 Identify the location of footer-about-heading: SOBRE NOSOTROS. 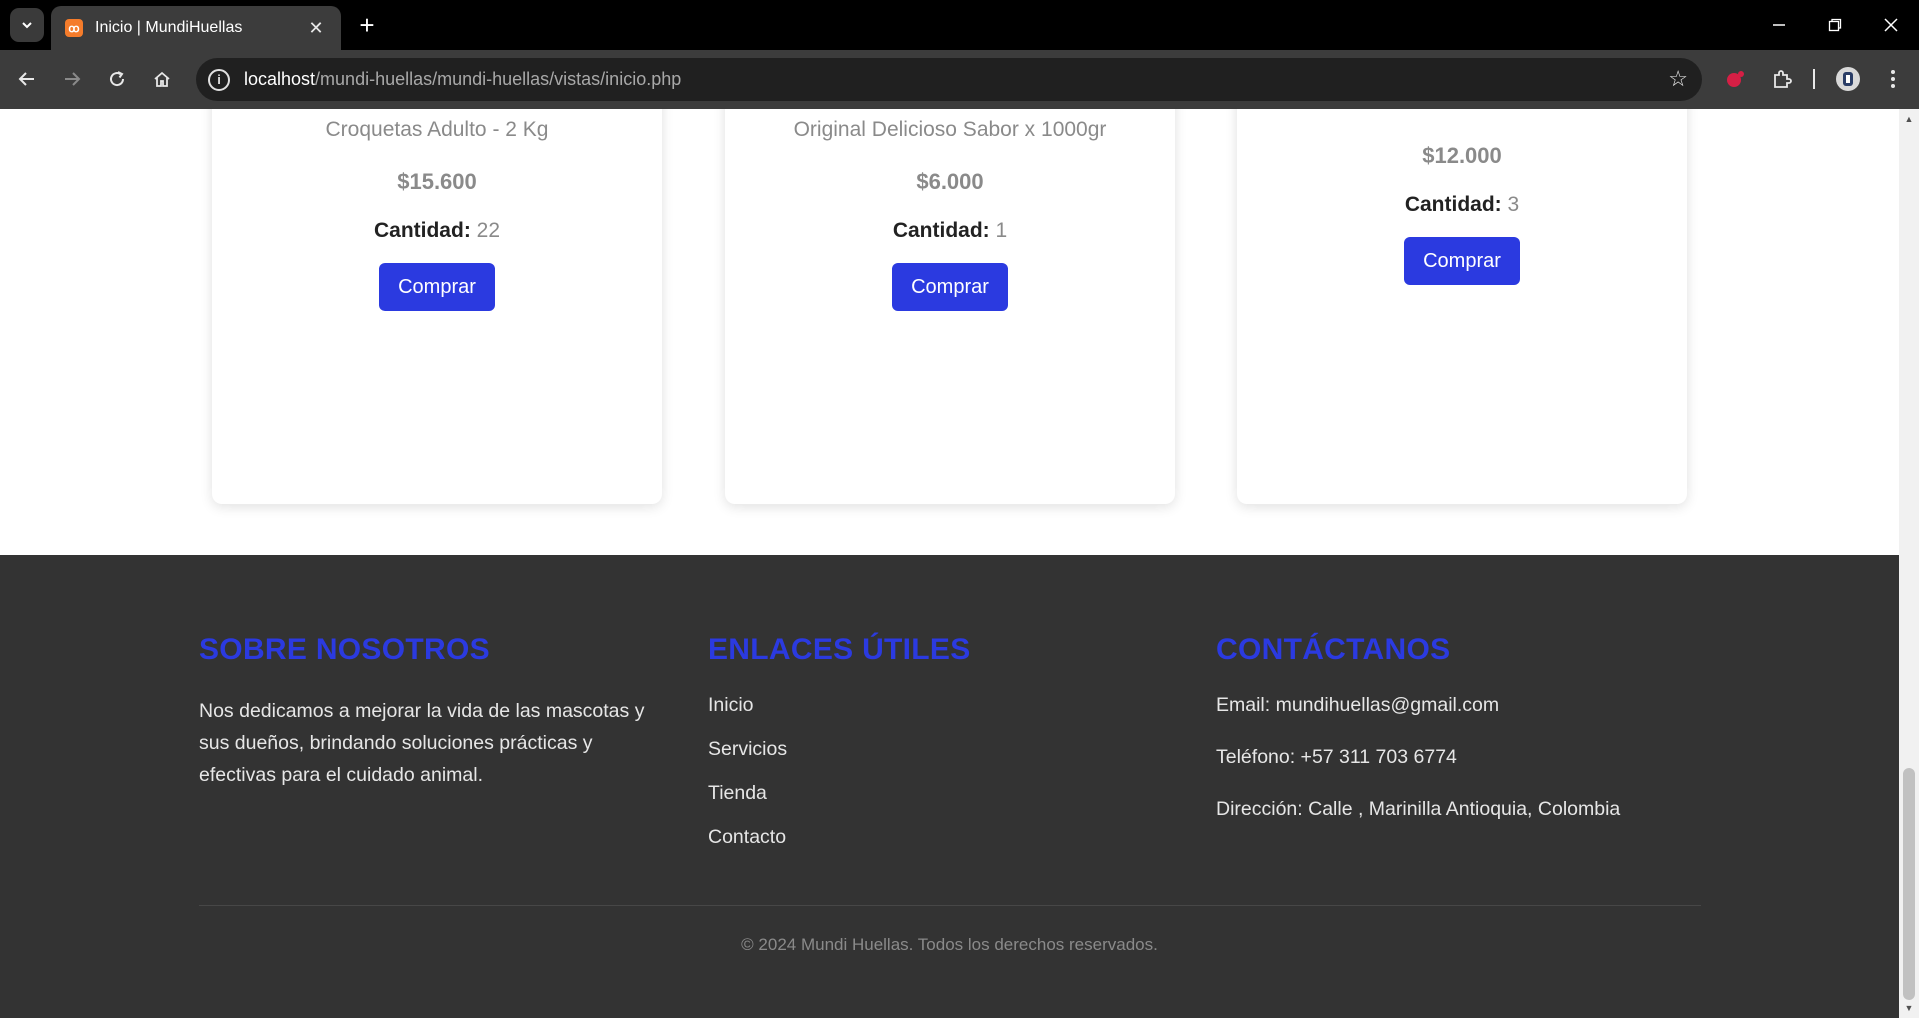
(344, 649).